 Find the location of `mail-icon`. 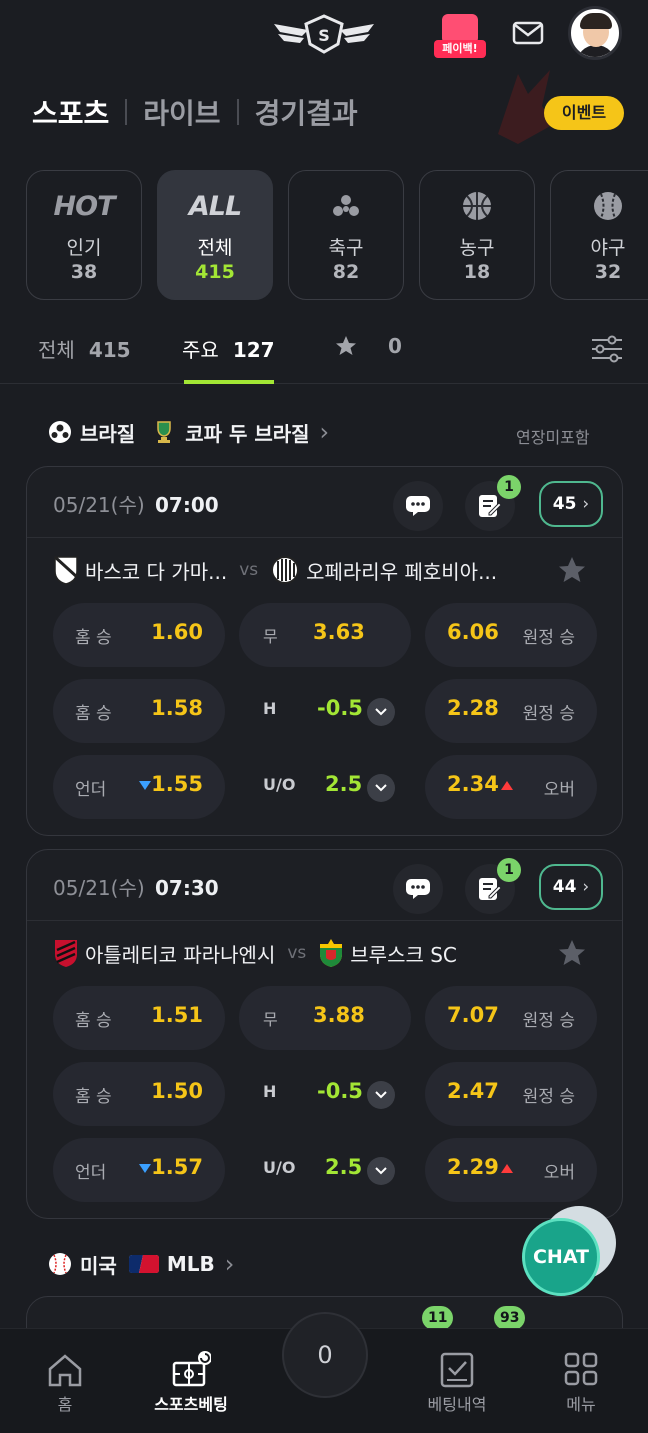

mail-icon is located at coordinates (528, 33).